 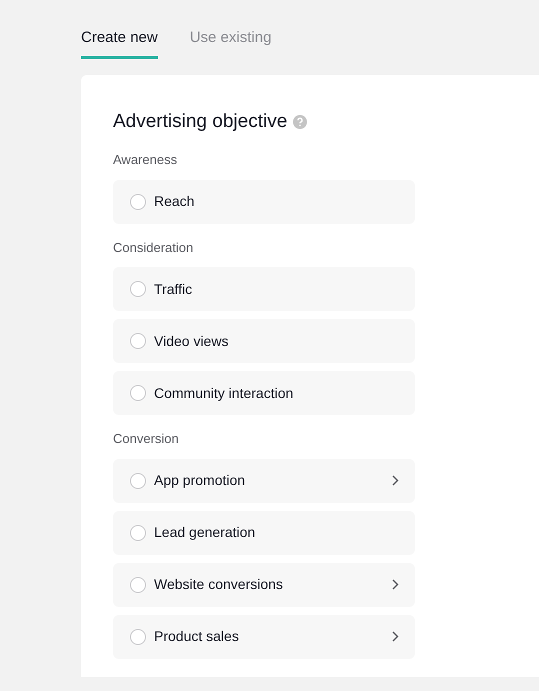 I want to click on panel-title: Advertising objective, so click(x=200, y=122).